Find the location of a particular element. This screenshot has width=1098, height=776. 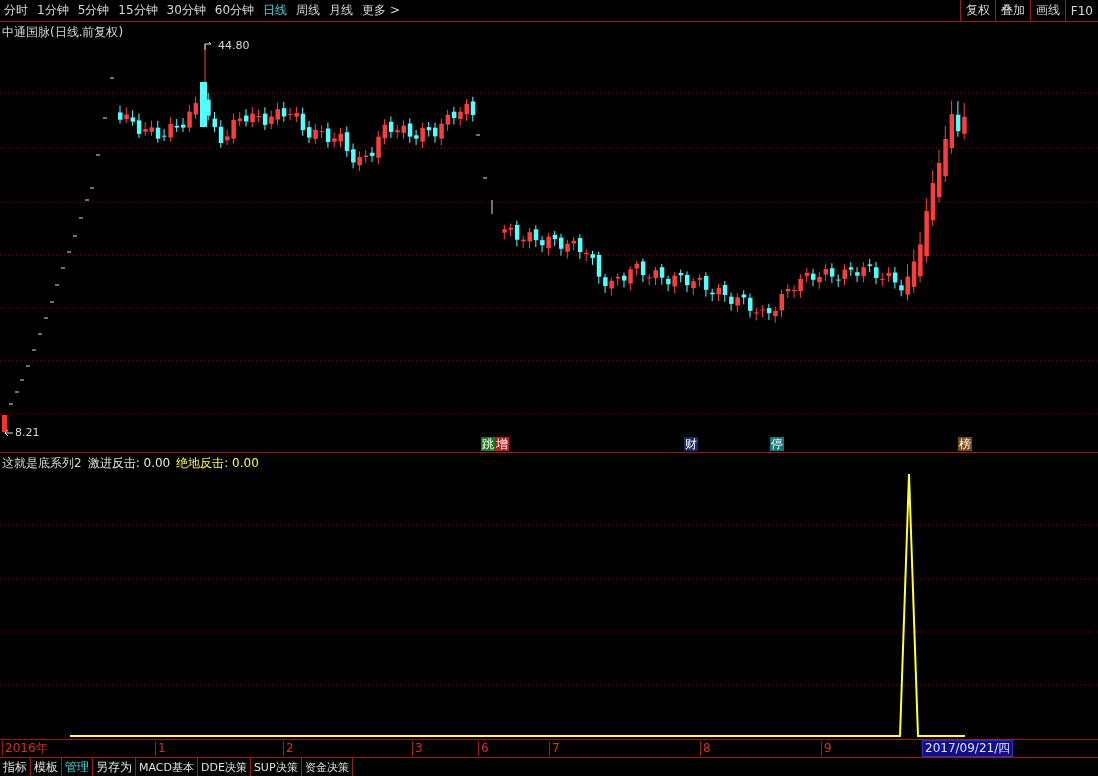

period-tab: 周线 is located at coordinates (308, 10).